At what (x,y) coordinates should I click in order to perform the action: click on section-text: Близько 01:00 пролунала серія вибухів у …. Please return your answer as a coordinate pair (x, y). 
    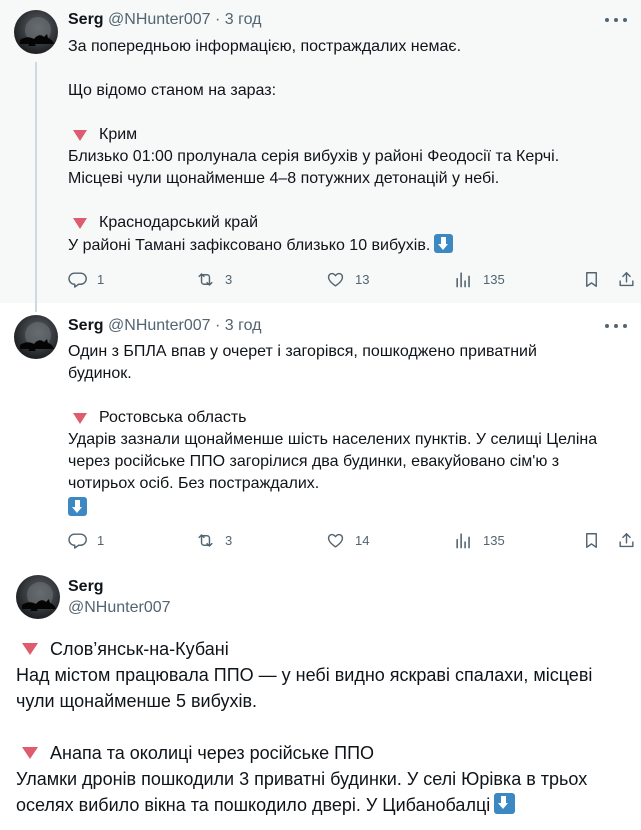
    Looking at the image, I should click on (314, 167).